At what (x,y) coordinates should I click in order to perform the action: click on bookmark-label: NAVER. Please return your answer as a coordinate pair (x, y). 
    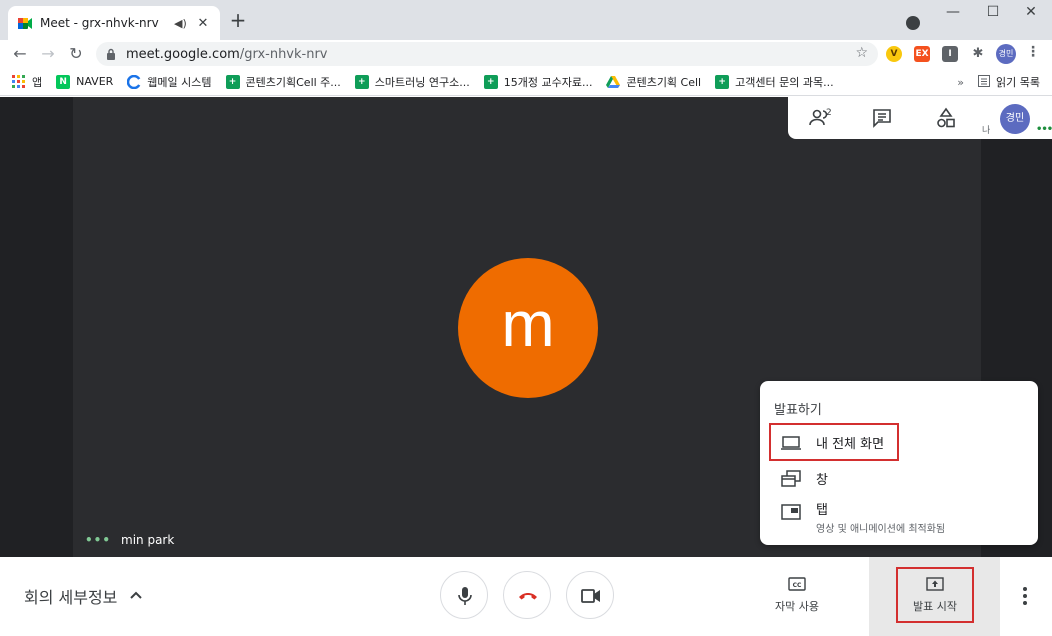
    Looking at the image, I should click on (95, 81).